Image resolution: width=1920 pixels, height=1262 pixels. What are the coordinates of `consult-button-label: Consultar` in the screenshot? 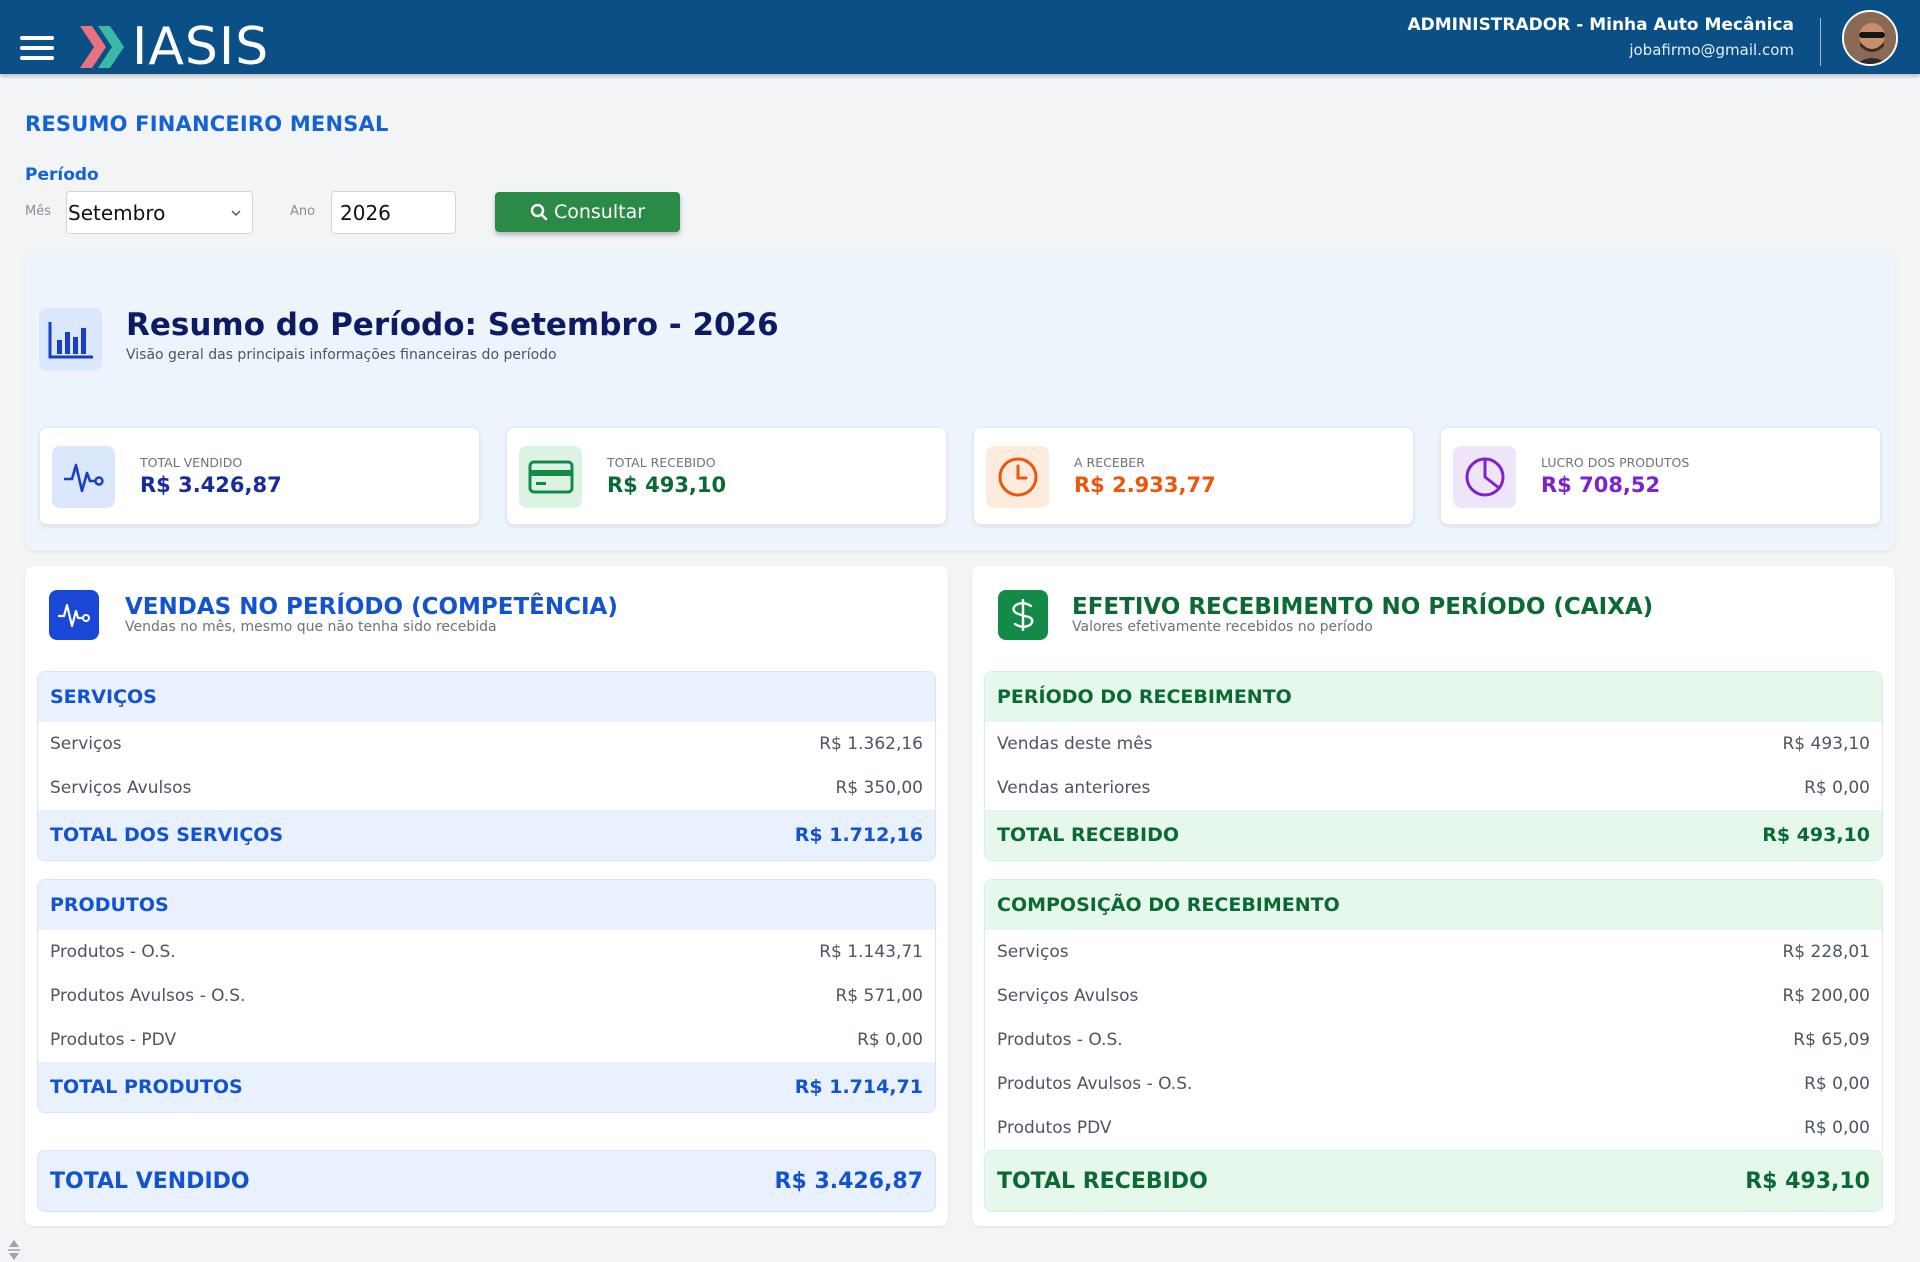 It's located at (599, 212).